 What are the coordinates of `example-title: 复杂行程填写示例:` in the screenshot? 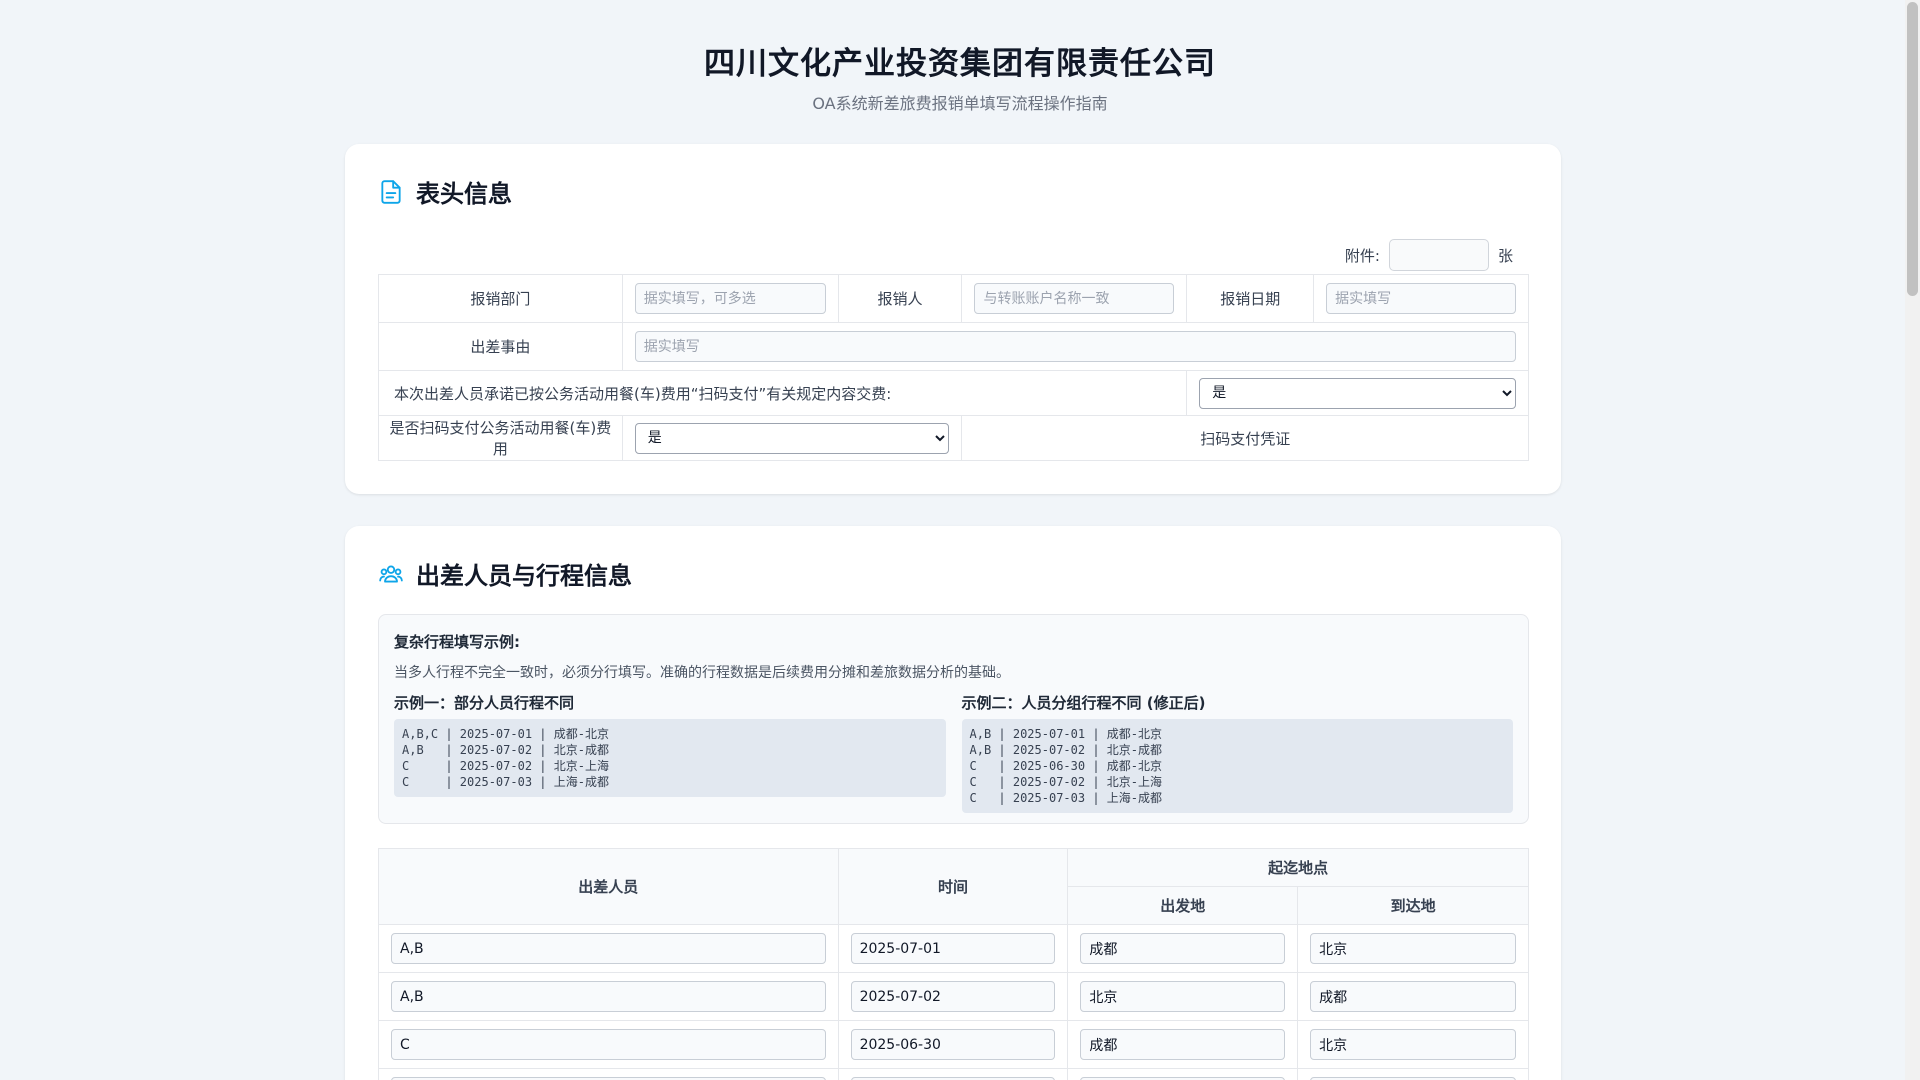 It's located at (457, 642).